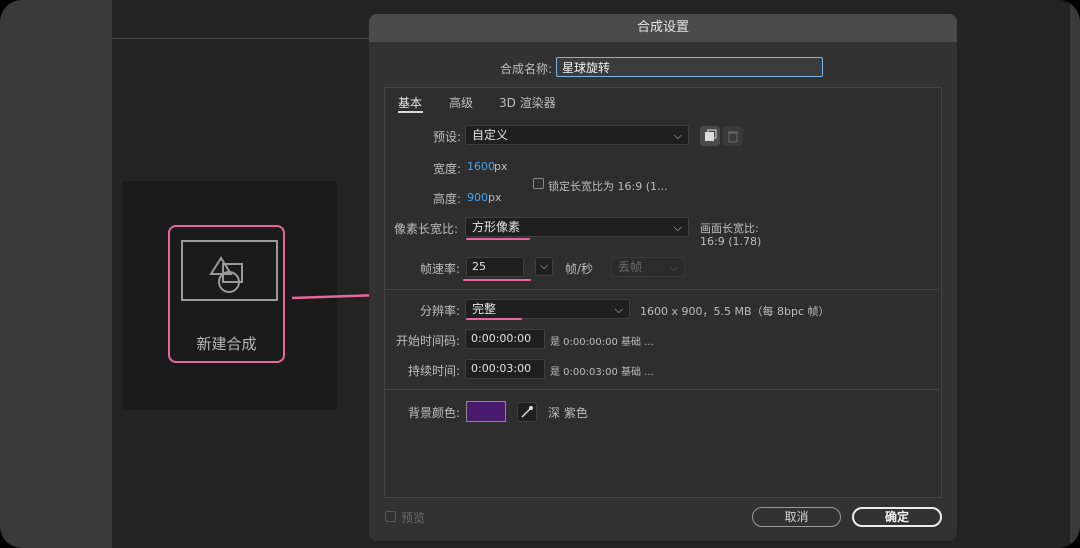  I want to click on height-unit: px, so click(495, 197).